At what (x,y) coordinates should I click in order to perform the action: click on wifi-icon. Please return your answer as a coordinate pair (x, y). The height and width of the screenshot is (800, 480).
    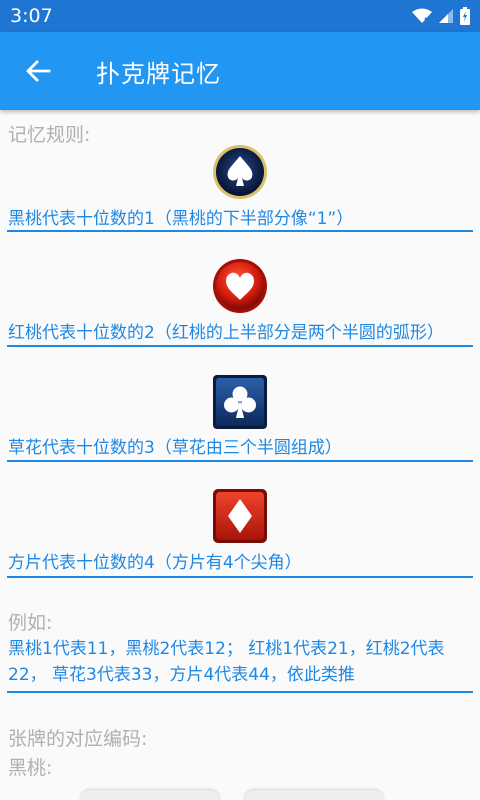
    Looking at the image, I should click on (422, 15).